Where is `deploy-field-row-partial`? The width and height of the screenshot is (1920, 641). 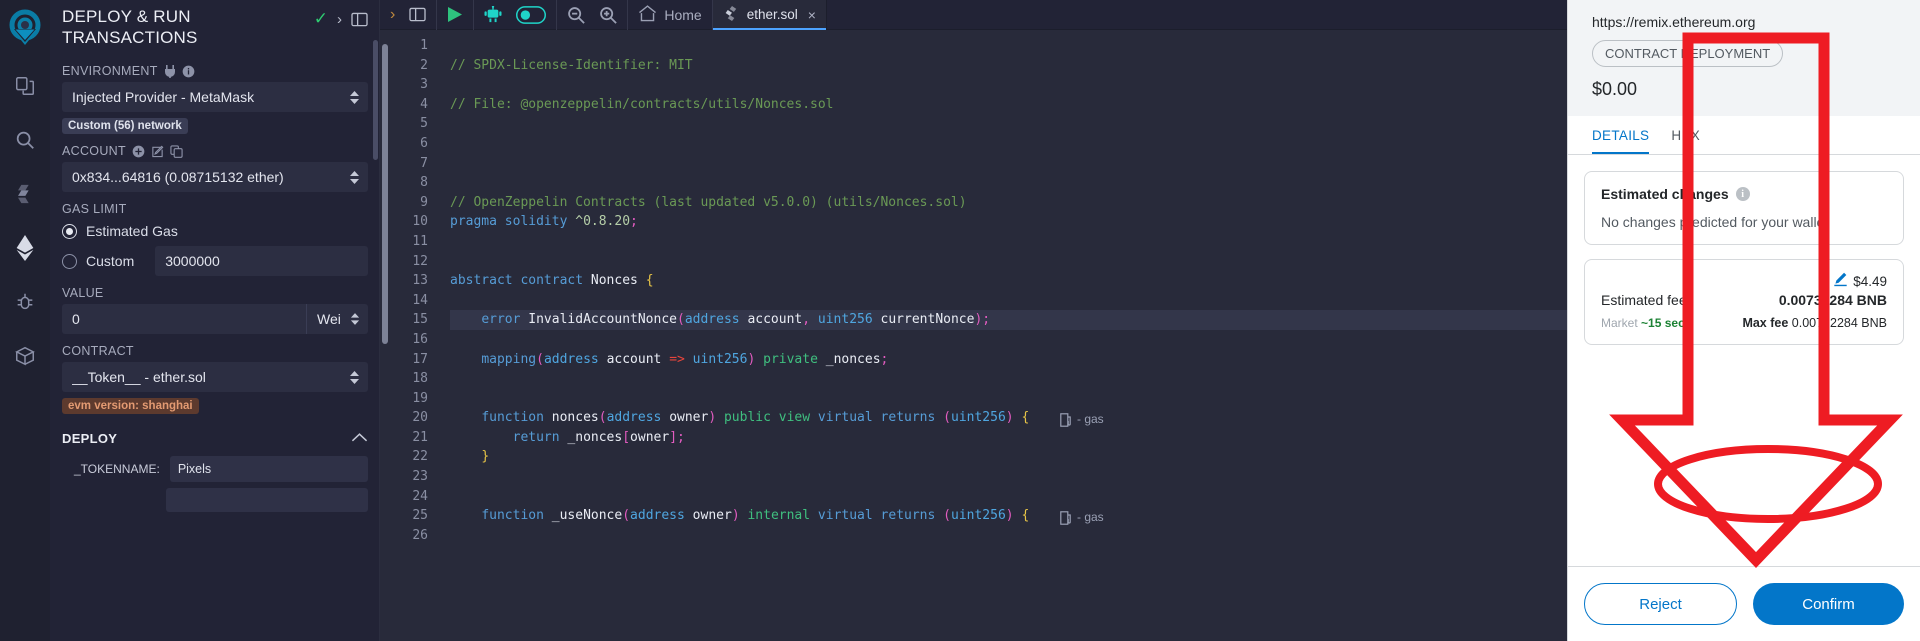
deploy-field-row-partial is located at coordinates (215, 500).